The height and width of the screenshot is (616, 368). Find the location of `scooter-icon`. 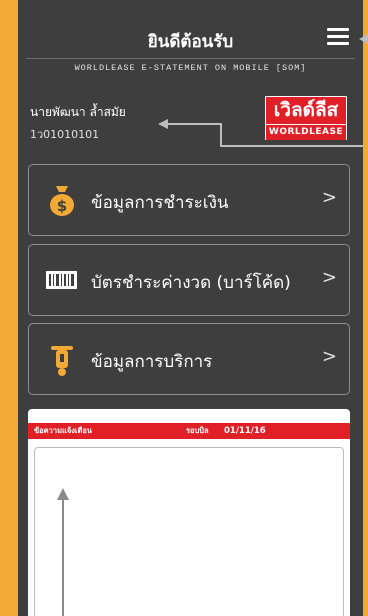

scooter-icon is located at coordinates (62, 361).